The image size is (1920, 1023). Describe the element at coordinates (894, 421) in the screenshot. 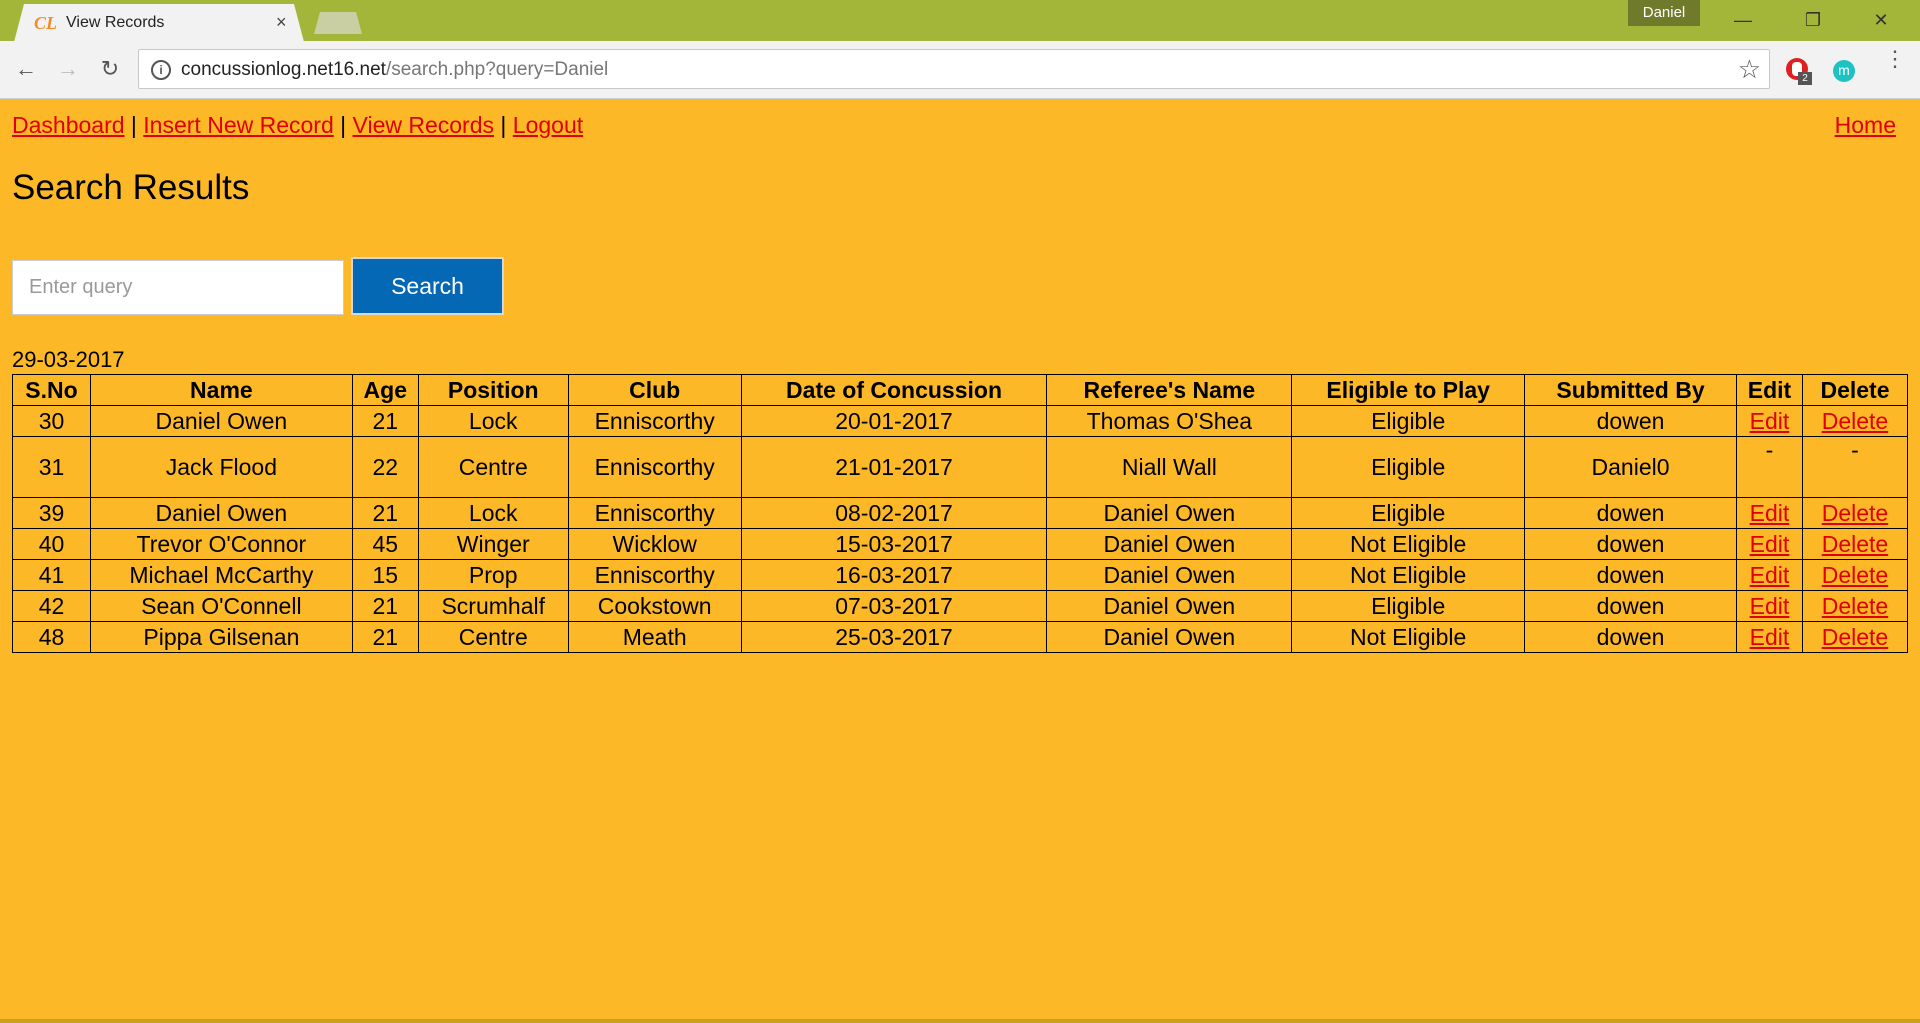

I see `cell-date: 20-01-2017` at that location.